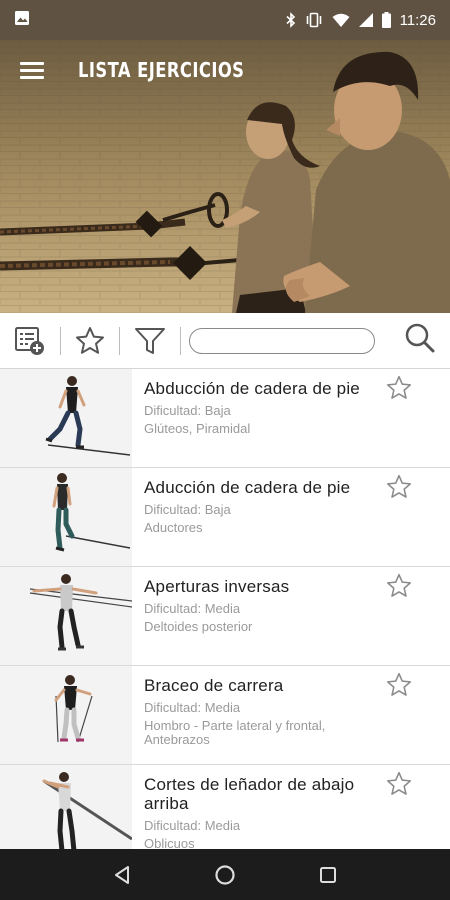  What do you see at coordinates (198, 626) in the screenshot?
I see `exercise-muscles: Deltoides posterior` at bounding box center [198, 626].